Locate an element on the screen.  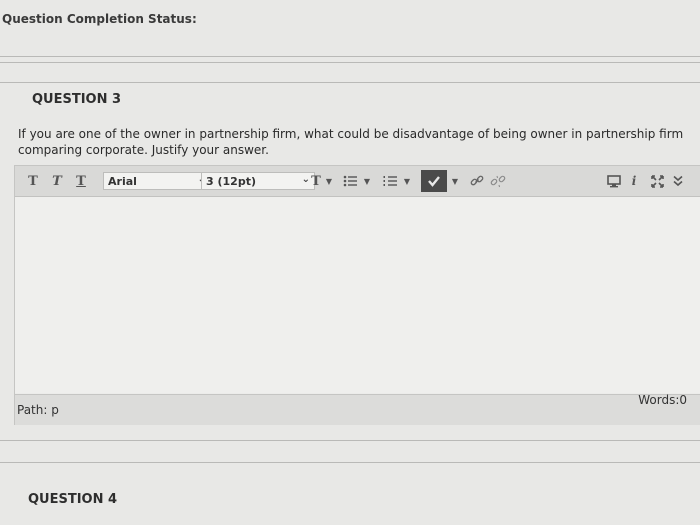
question-4-title: QUESTION 4 is located at coordinates (73, 499).